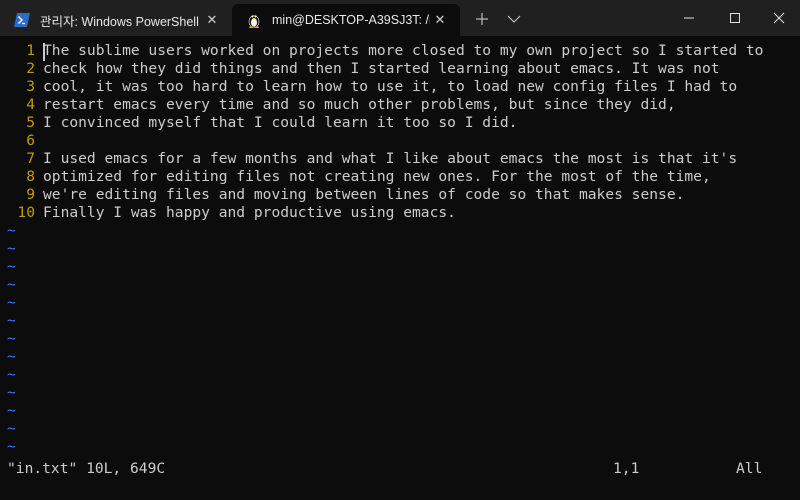 This screenshot has width=800, height=500. What do you see at coordinates (30, 122) in the screenshot?
I see `line-number: 5` at bounding box center [30, 122].